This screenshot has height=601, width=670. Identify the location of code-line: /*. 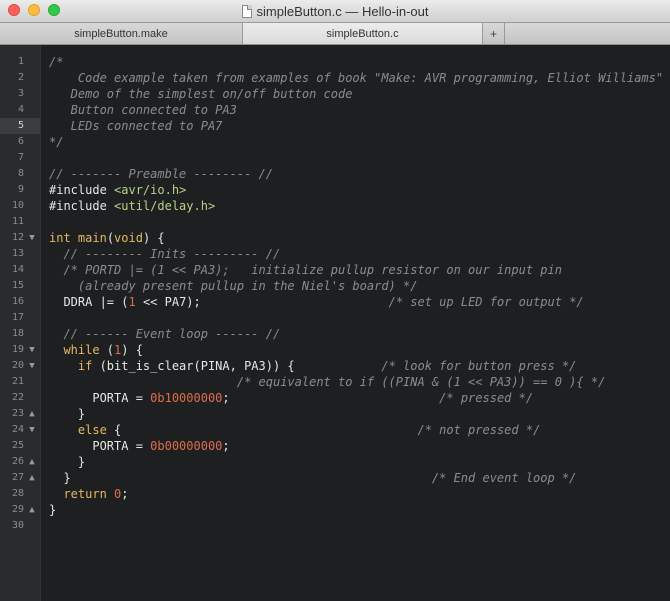
(359, 62).